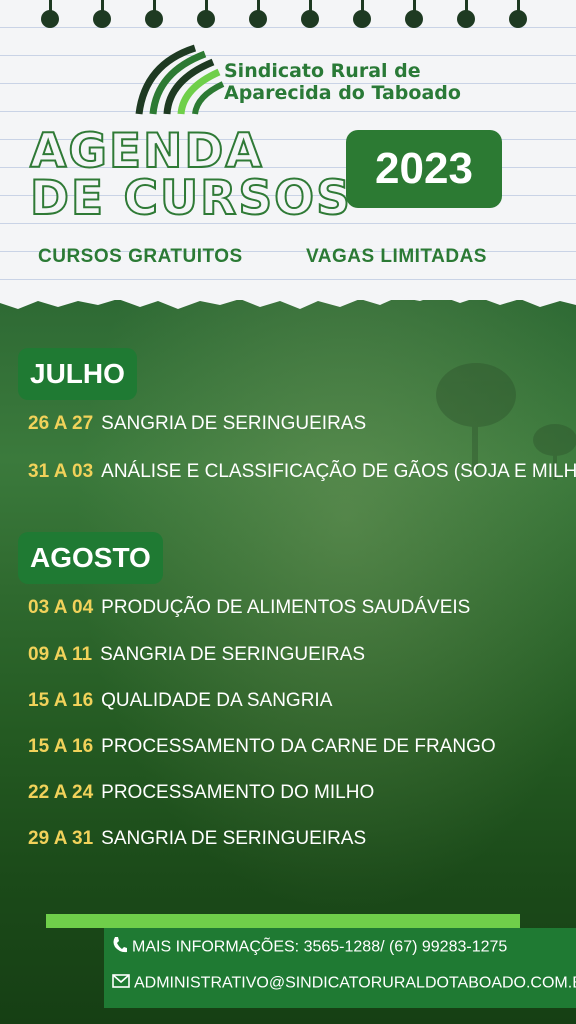  What do you see at coordinates (424, 169) in the screenshot?
I see `year-badge: 2023` at bounding box center [424, 169].